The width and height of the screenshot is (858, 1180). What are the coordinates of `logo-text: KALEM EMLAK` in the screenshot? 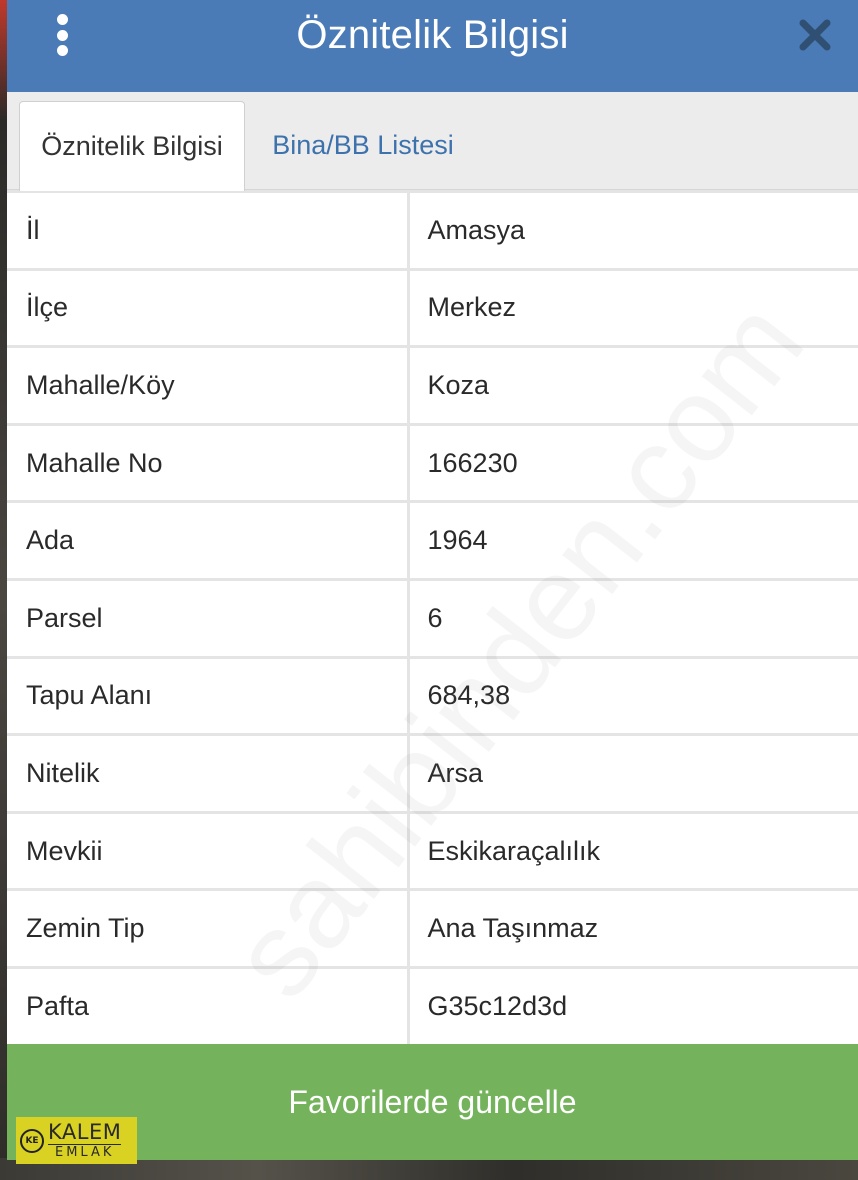 It's located at (85, 1139).